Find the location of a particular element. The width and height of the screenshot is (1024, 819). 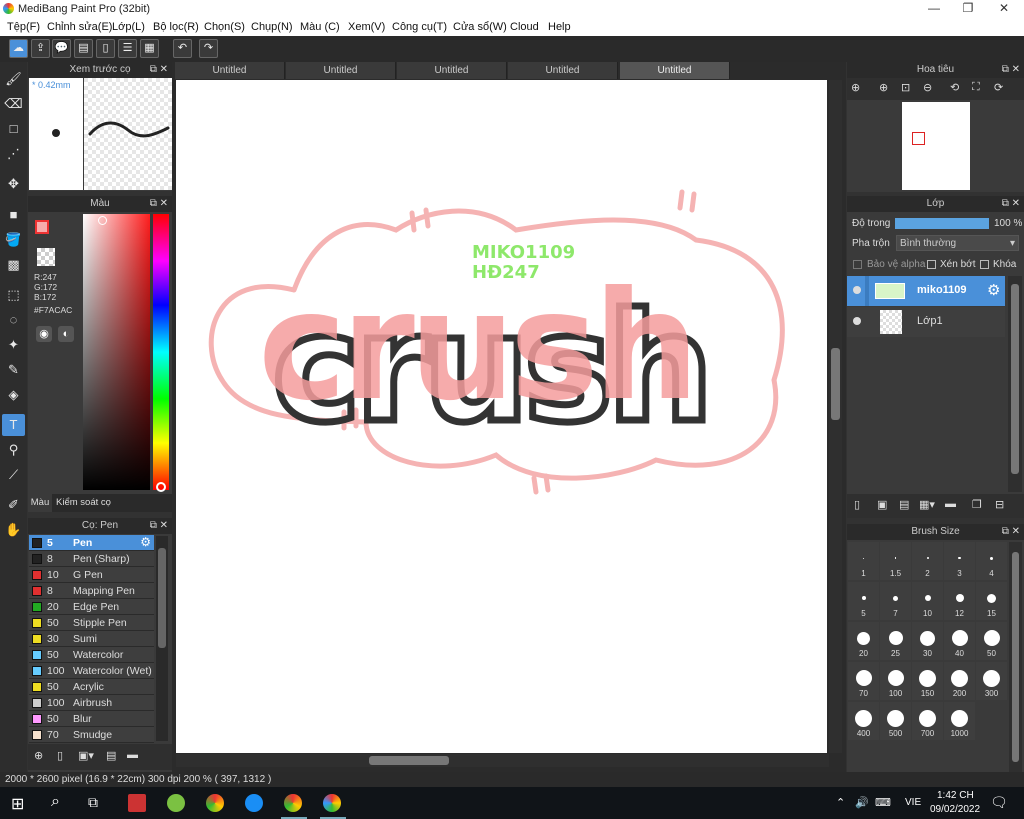

brush-size-option: 1.5 is located at coordinates (895, 561).